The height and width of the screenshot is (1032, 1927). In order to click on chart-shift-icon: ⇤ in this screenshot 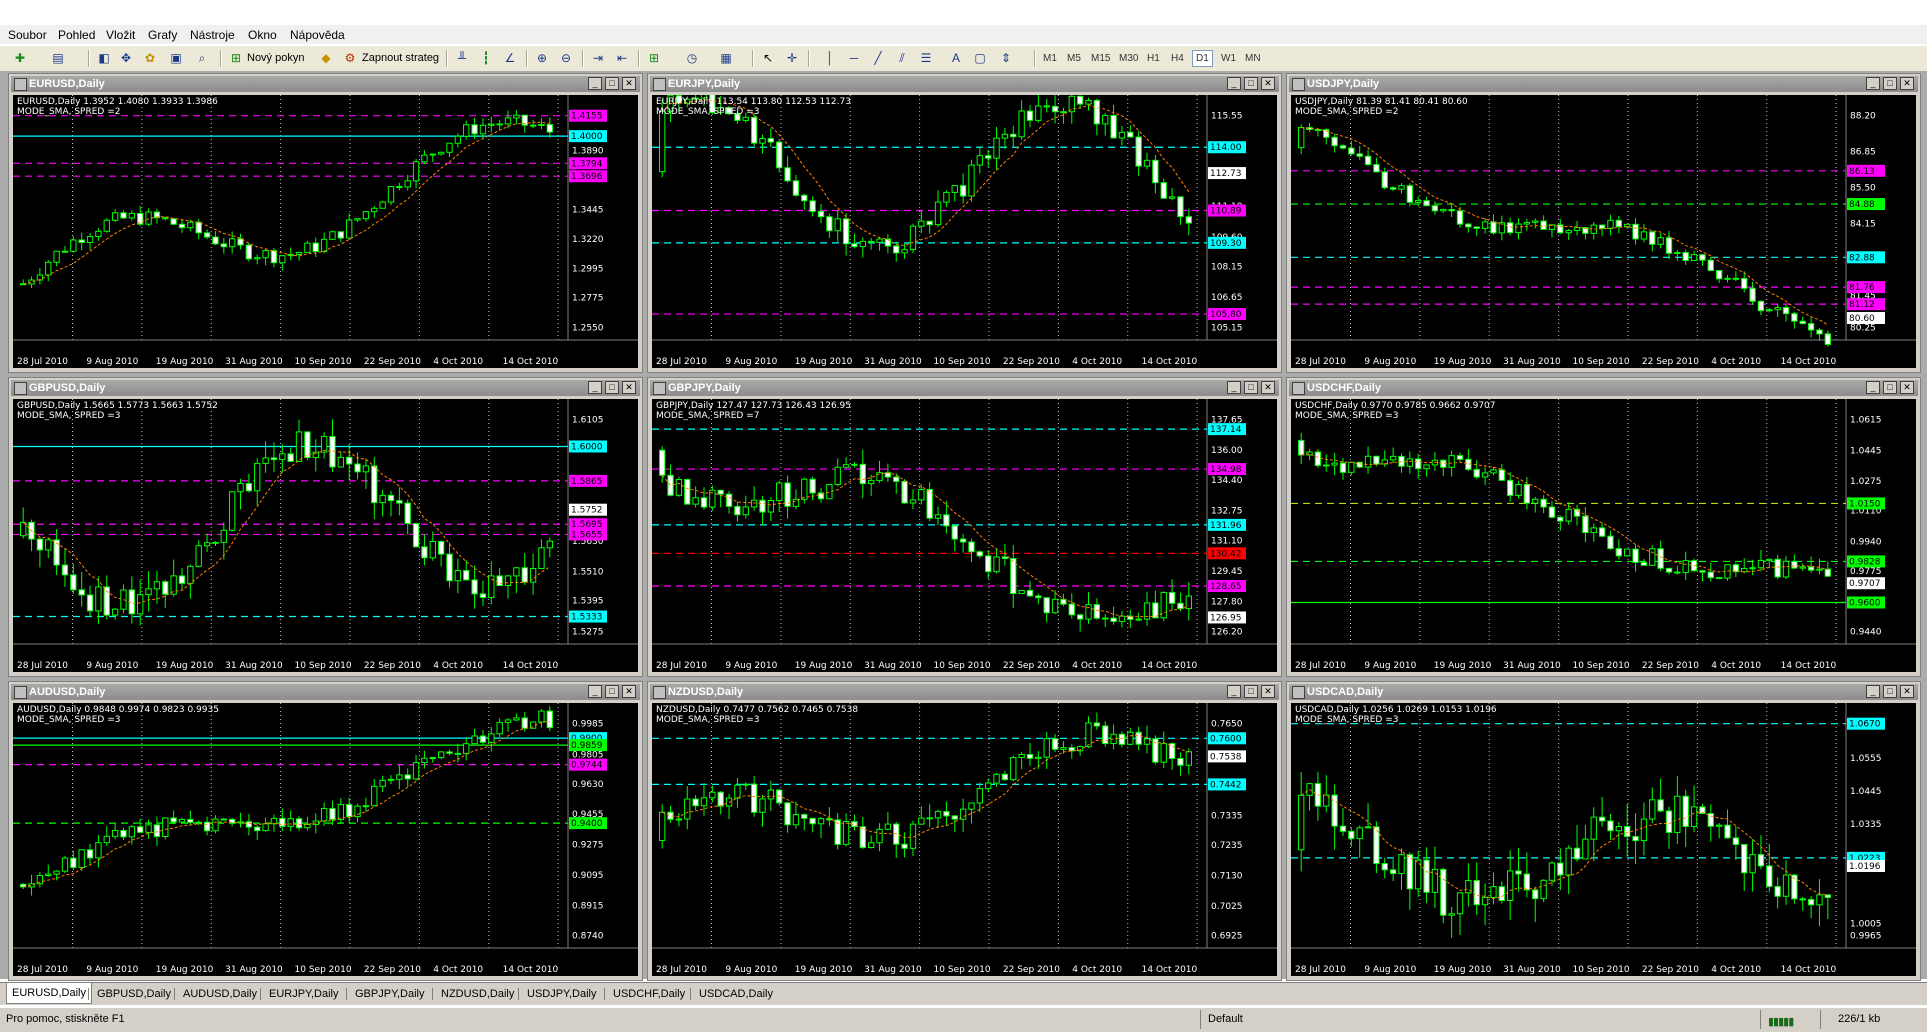, I will do `click(622, 58)`.